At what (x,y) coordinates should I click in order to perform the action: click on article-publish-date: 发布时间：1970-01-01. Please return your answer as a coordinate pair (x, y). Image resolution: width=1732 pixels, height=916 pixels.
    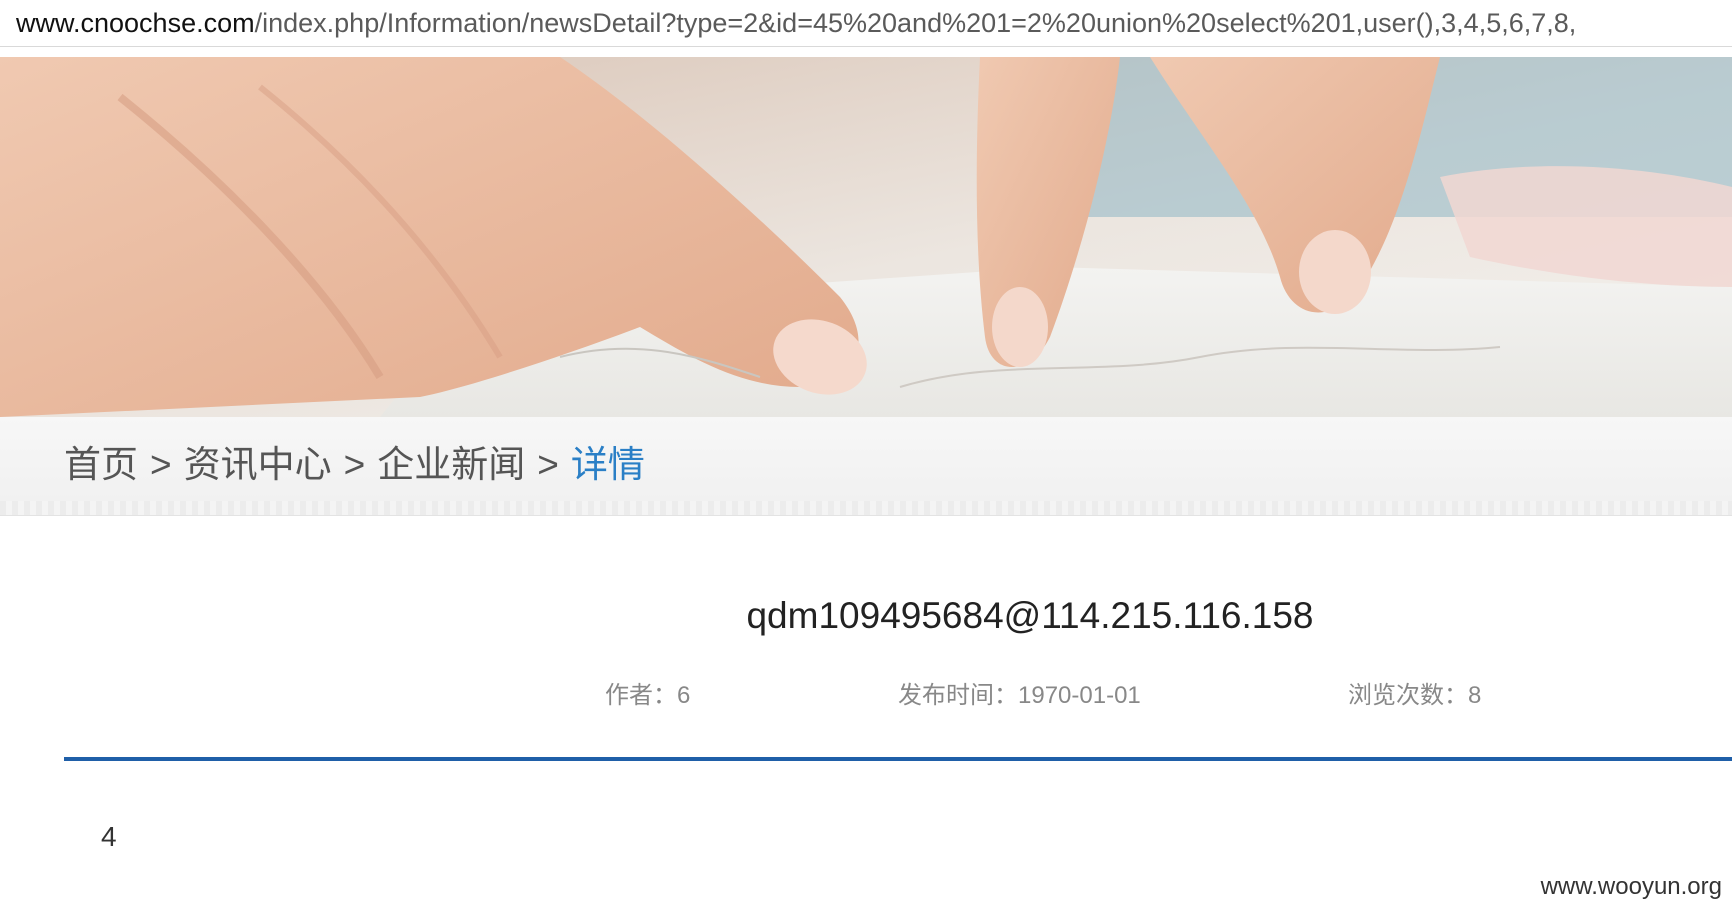
    Looking at the image, I should click on (1019, 695).